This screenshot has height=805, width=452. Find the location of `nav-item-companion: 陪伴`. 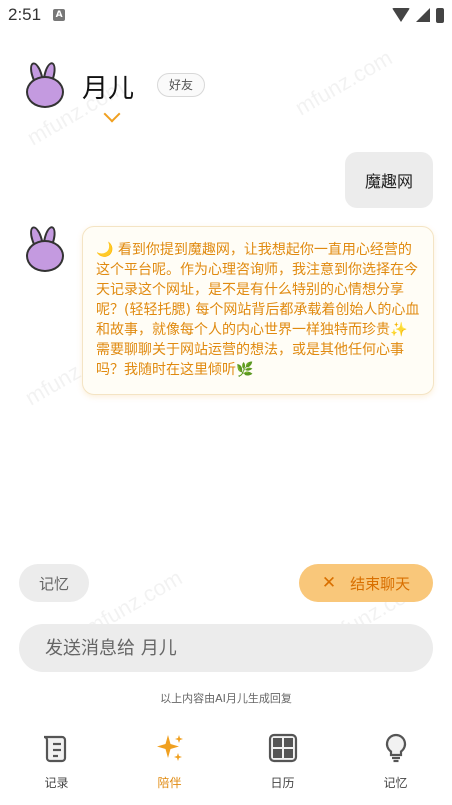

nav-item-companion: 陪伴 is located at coordinates (169, 763).